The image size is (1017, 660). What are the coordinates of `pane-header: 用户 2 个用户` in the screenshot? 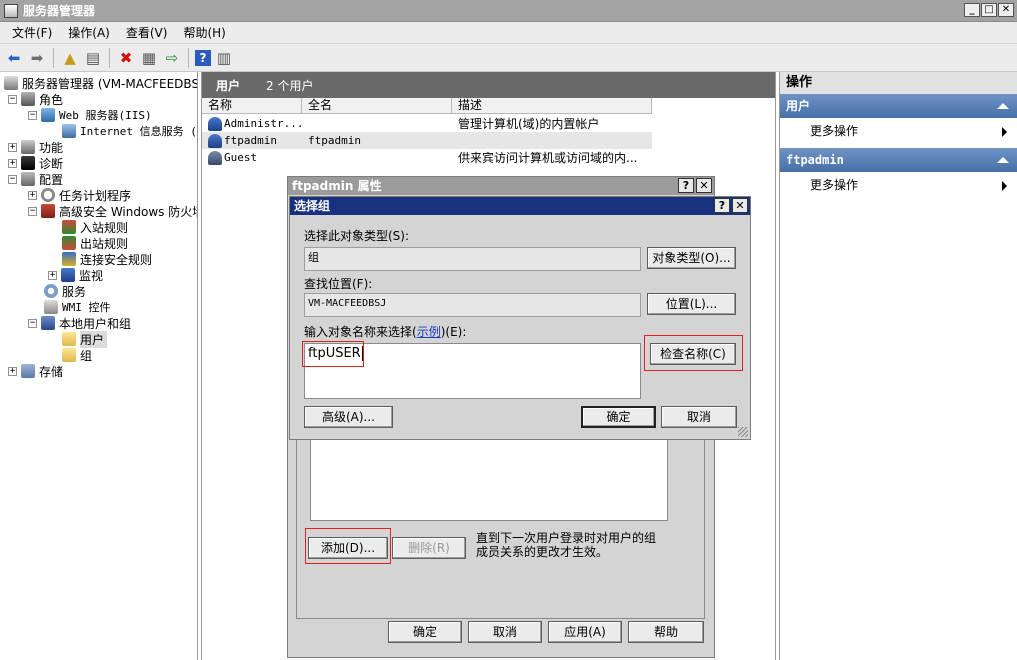 It's located at (488, 85).